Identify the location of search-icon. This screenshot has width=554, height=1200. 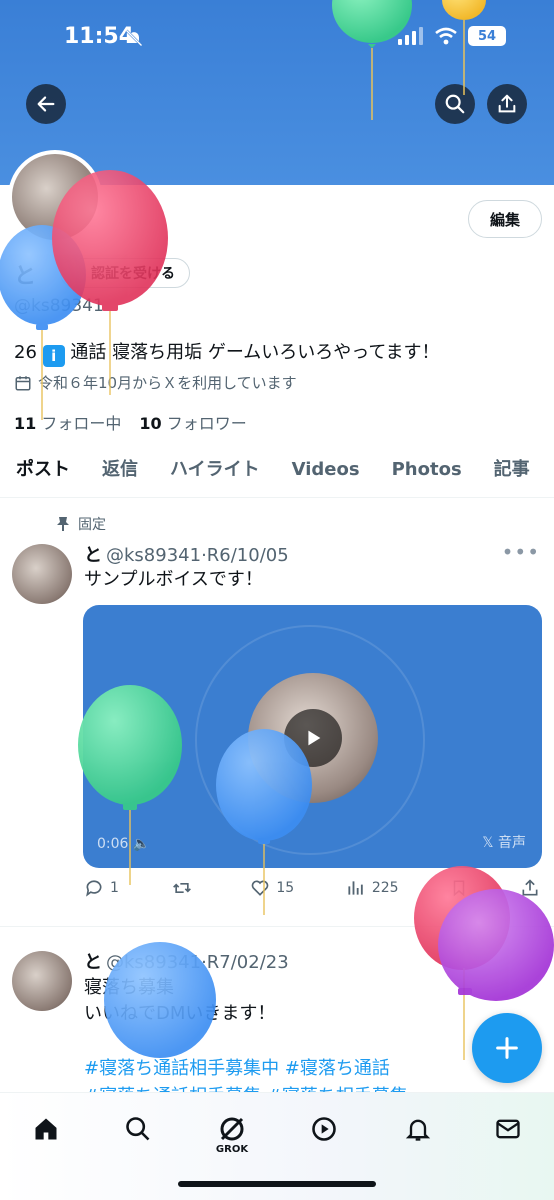
(138, 1129).